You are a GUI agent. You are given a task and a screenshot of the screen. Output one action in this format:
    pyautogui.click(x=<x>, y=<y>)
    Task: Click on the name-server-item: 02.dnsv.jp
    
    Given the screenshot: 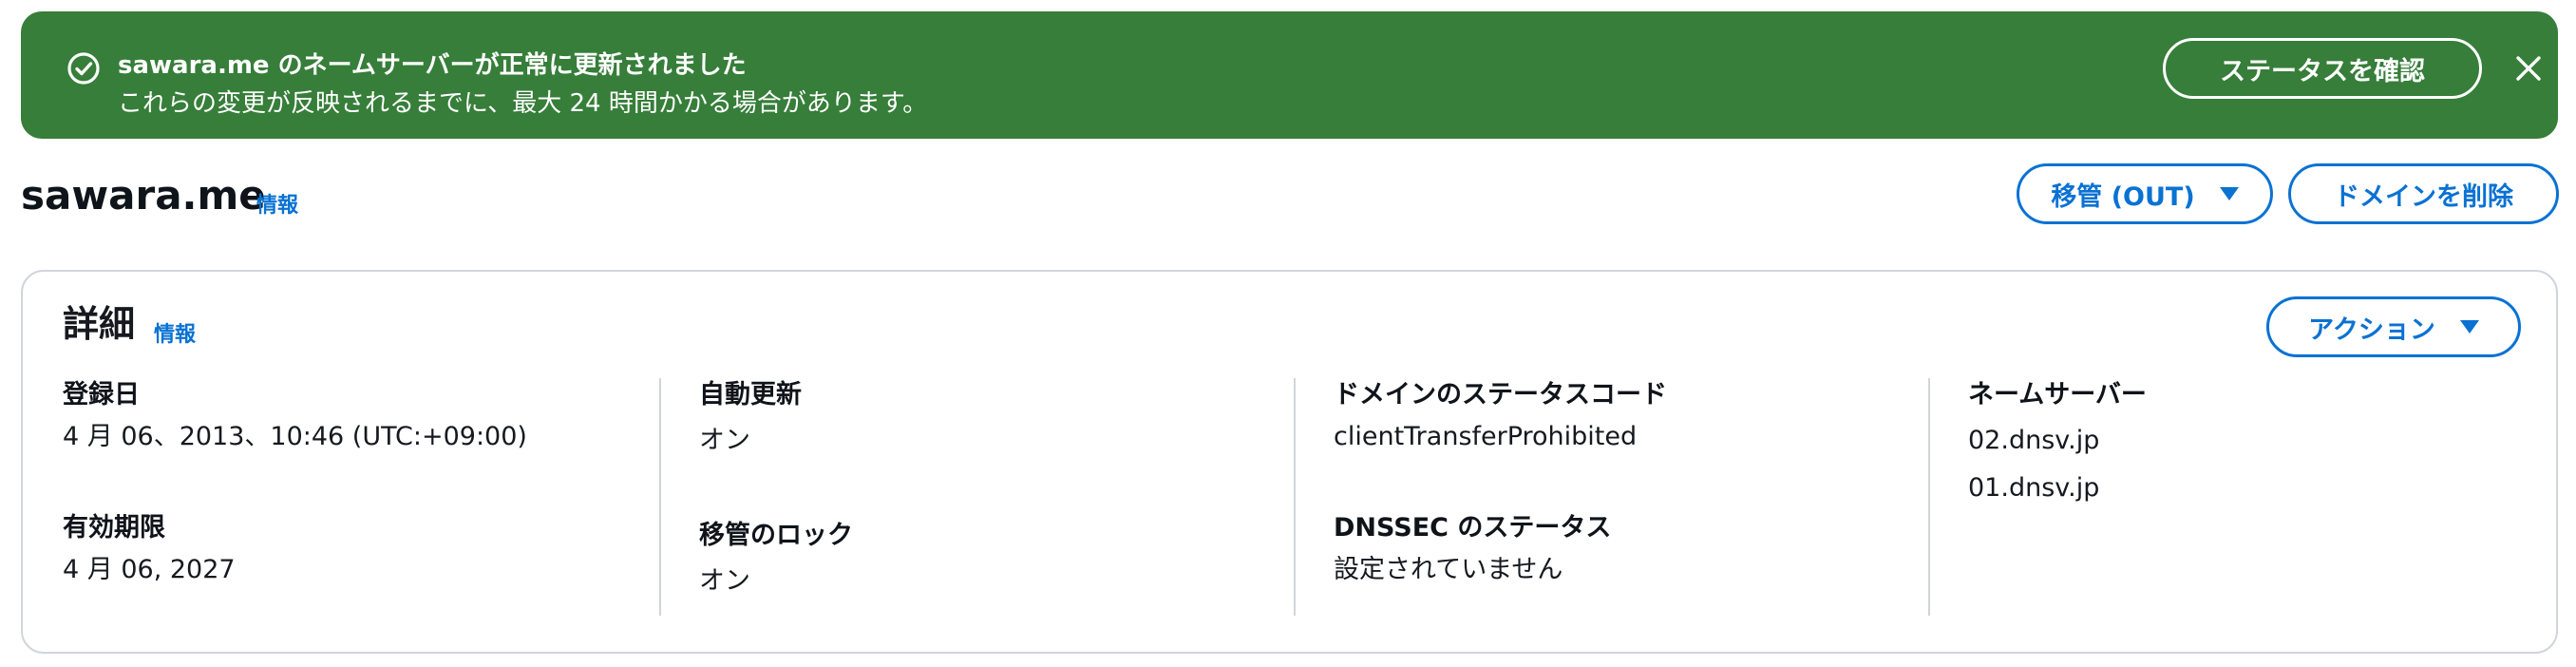 What is the action you would take?
    pyautogui.click(x=2034, y=441)
    